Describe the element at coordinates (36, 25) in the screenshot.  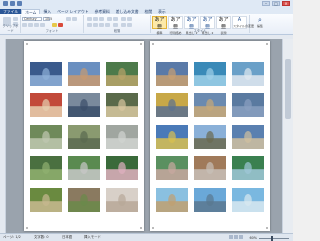
I see `underline-icon` at that location.